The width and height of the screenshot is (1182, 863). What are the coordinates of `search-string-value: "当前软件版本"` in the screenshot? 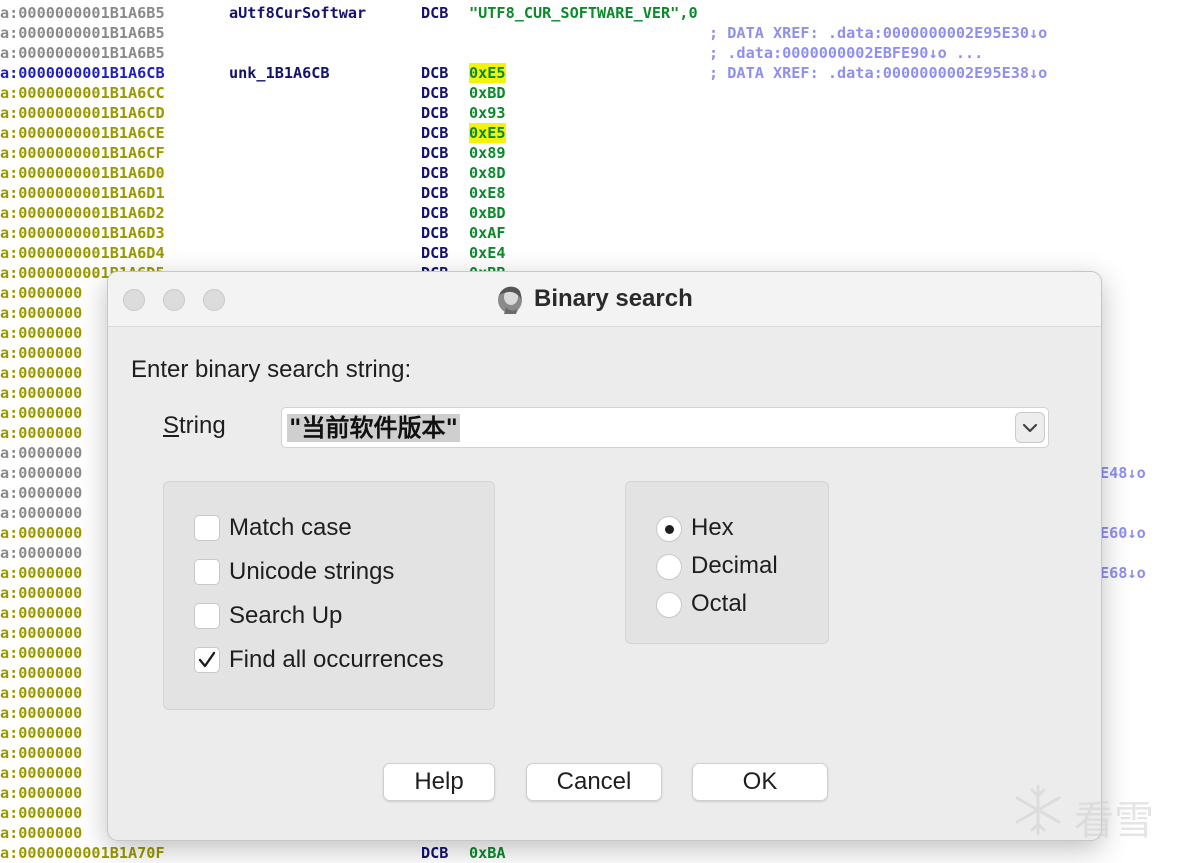 It's located at (374, 428).